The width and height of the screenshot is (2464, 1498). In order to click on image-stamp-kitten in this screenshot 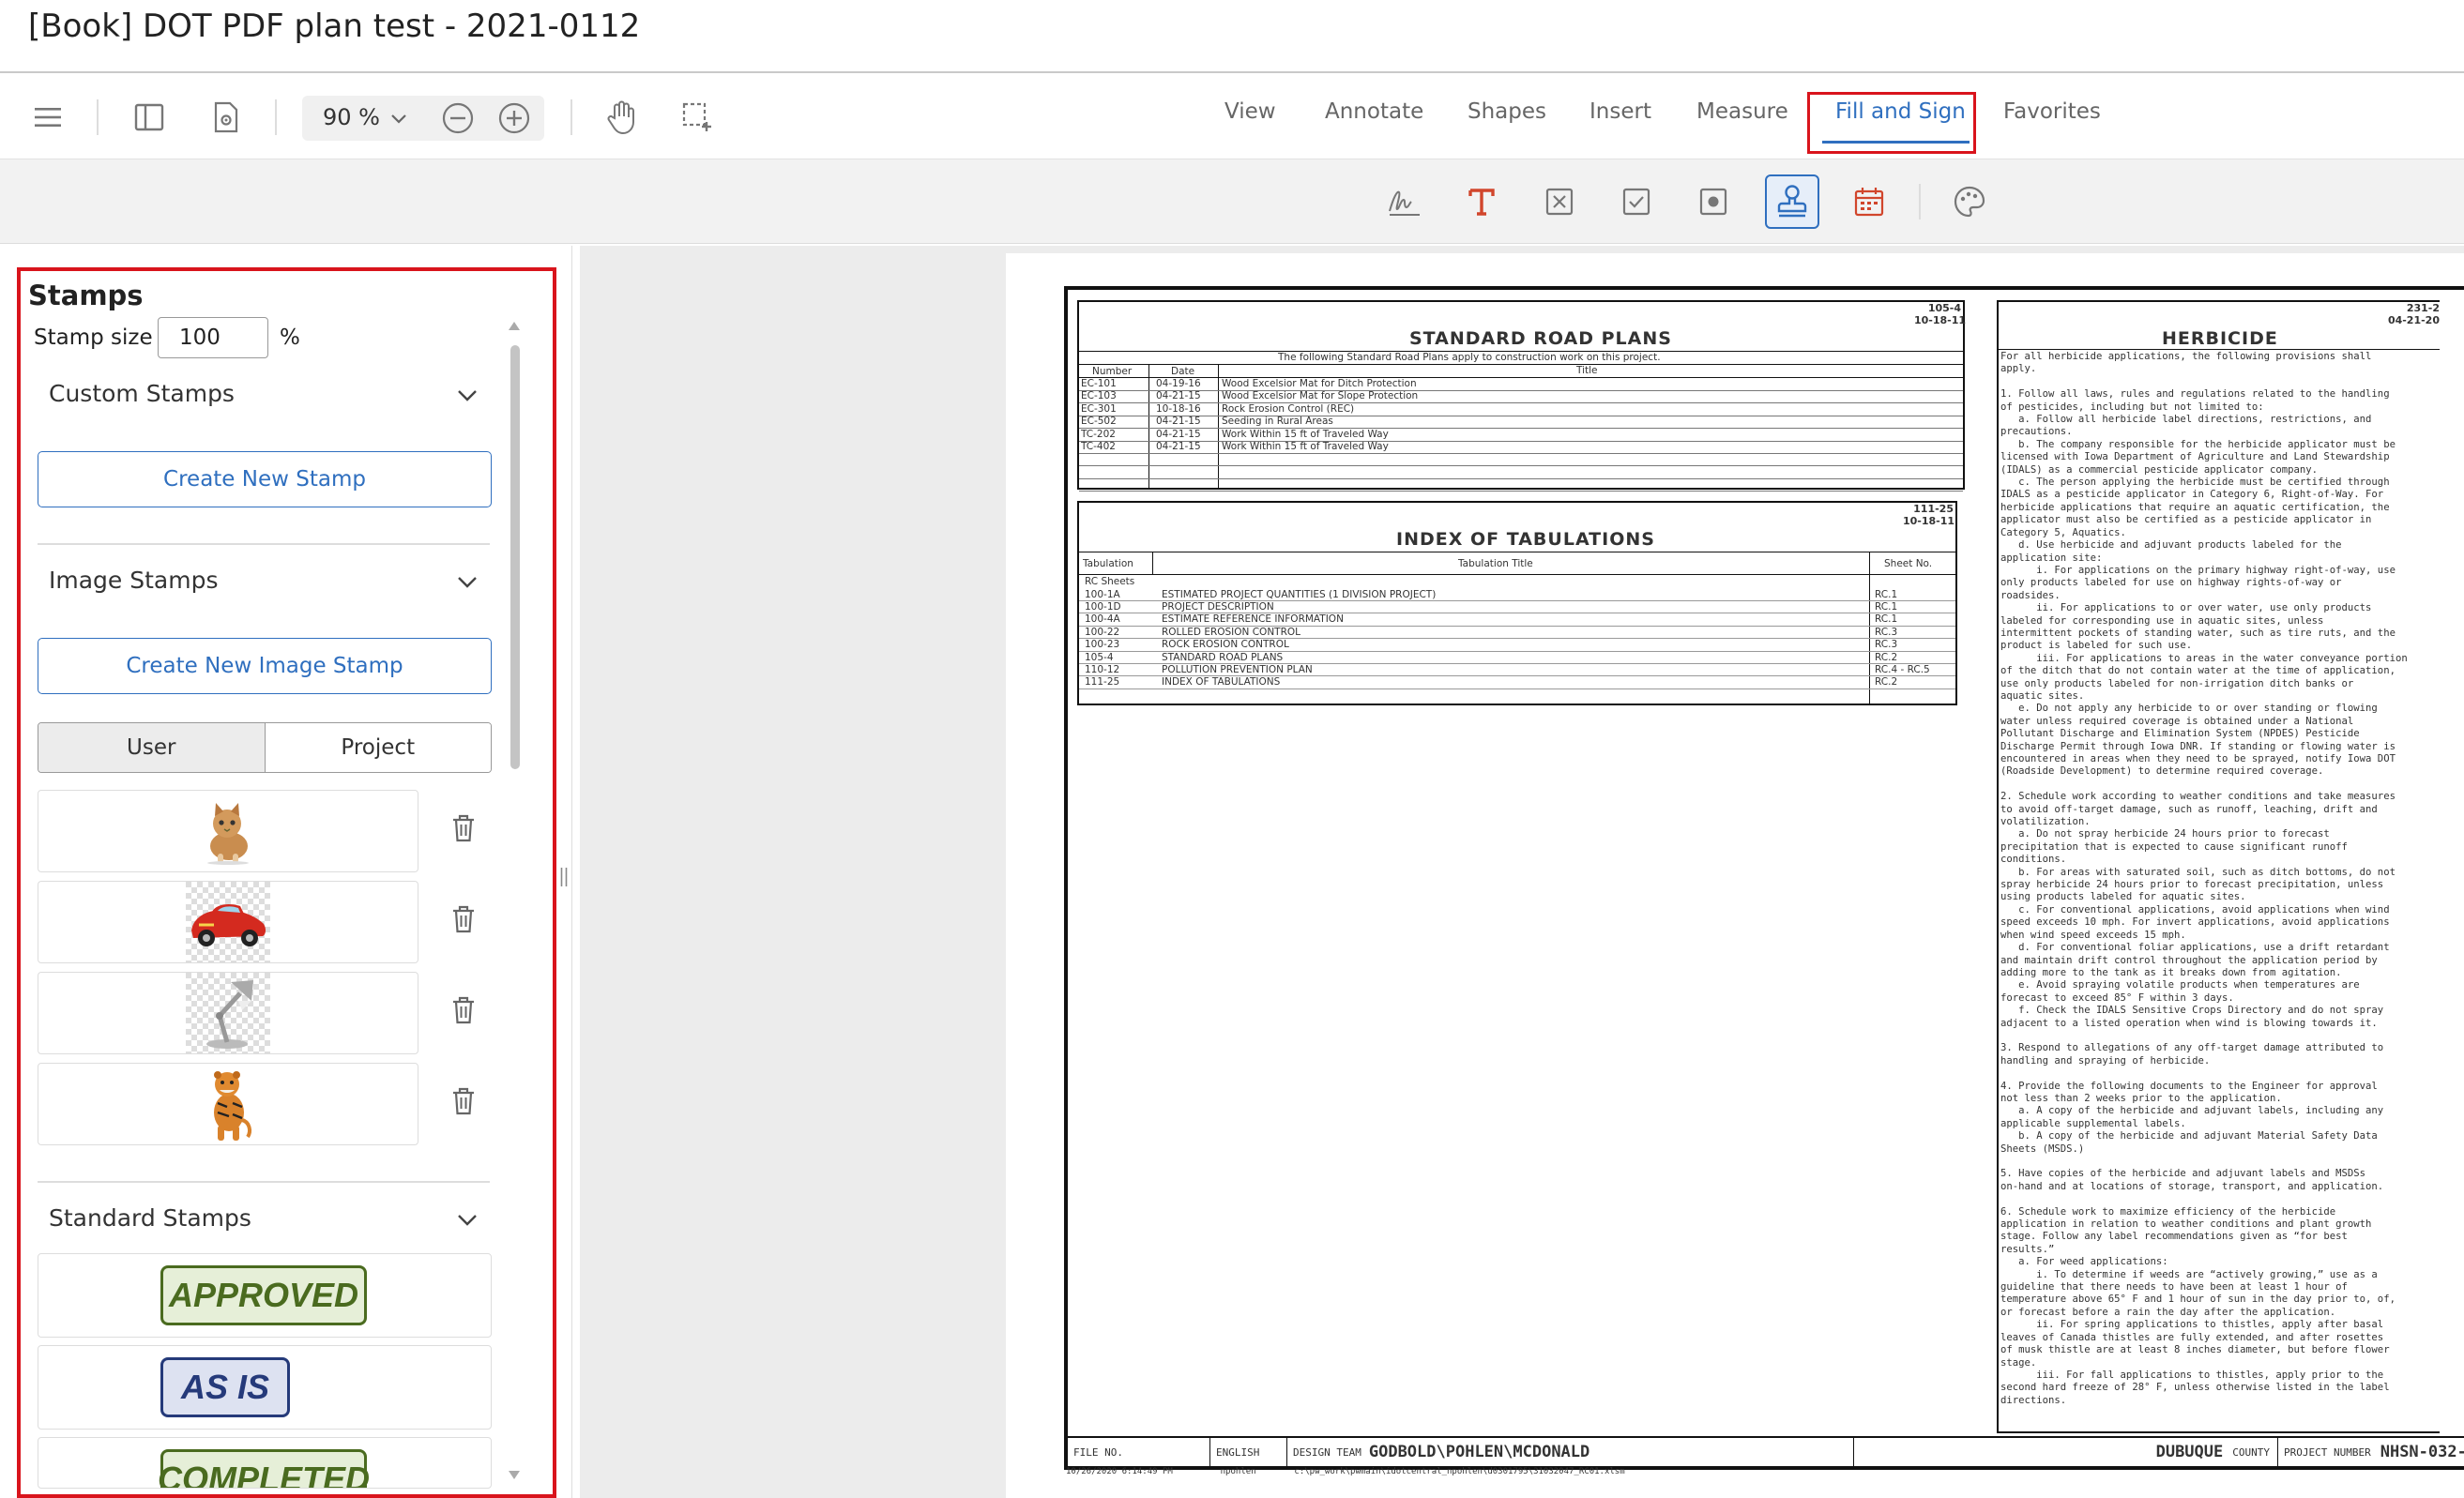, I will do `click(228, 831)`.